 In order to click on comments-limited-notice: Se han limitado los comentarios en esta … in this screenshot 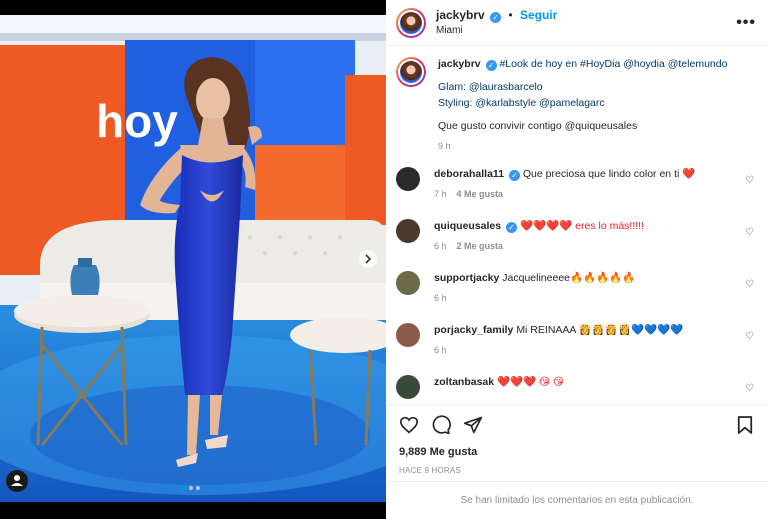, I will do `click(577, 500)`.